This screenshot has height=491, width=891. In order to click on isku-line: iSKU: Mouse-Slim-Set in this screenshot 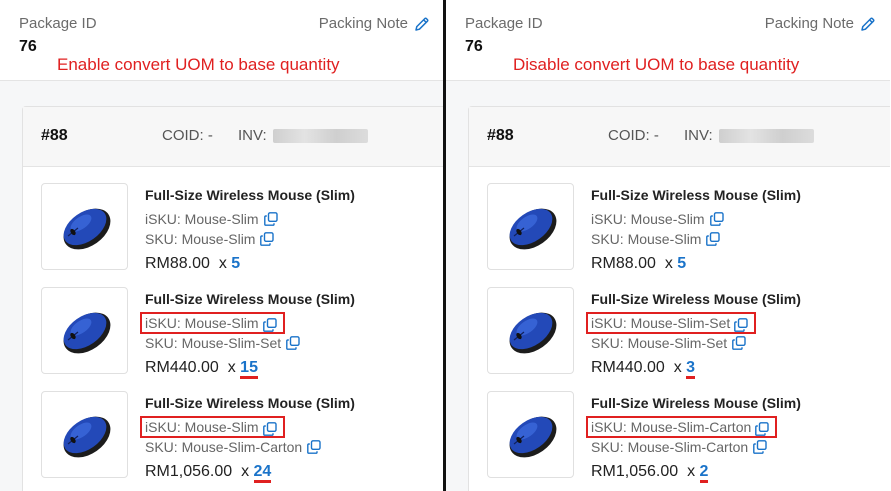, I will do `click(671, 323)`.